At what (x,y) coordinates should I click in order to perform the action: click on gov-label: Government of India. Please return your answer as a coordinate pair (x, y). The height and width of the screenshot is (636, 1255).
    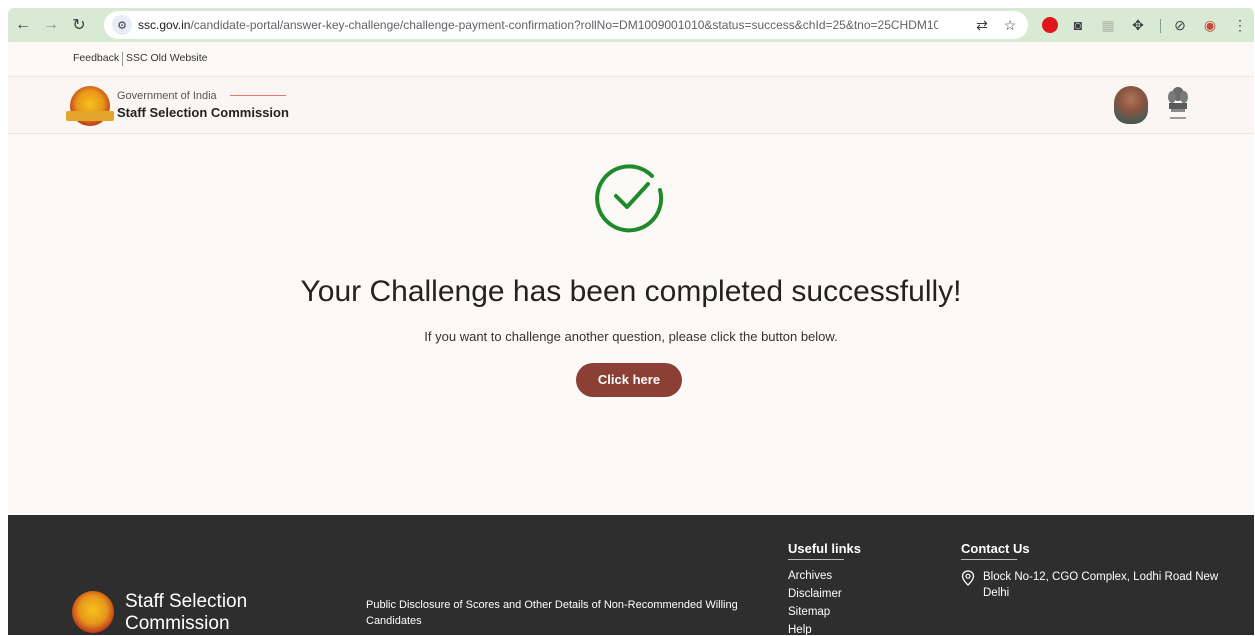
    Looking at the image, I should click on (167, 96).